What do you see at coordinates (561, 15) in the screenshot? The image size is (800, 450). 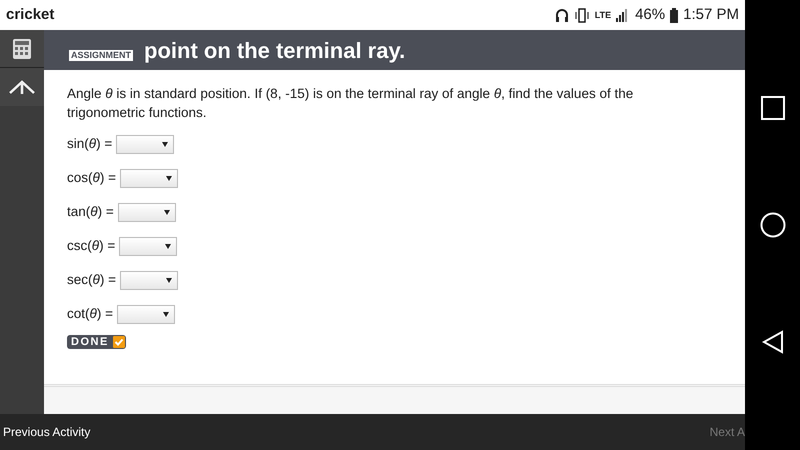 I see `headphones-icon` at bounding box center [561, 15].